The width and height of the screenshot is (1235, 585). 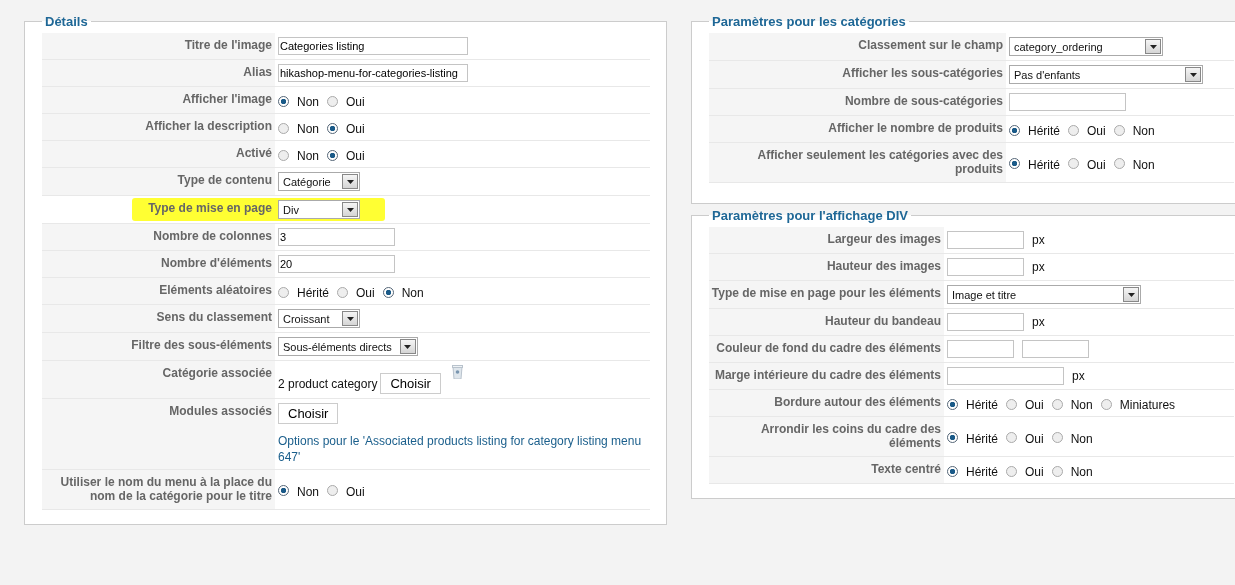 What do you see at coordinates (158, 291) in the screenshot?
I see `field-label: Eléments aléatoires` at bounding box center [158, 291].